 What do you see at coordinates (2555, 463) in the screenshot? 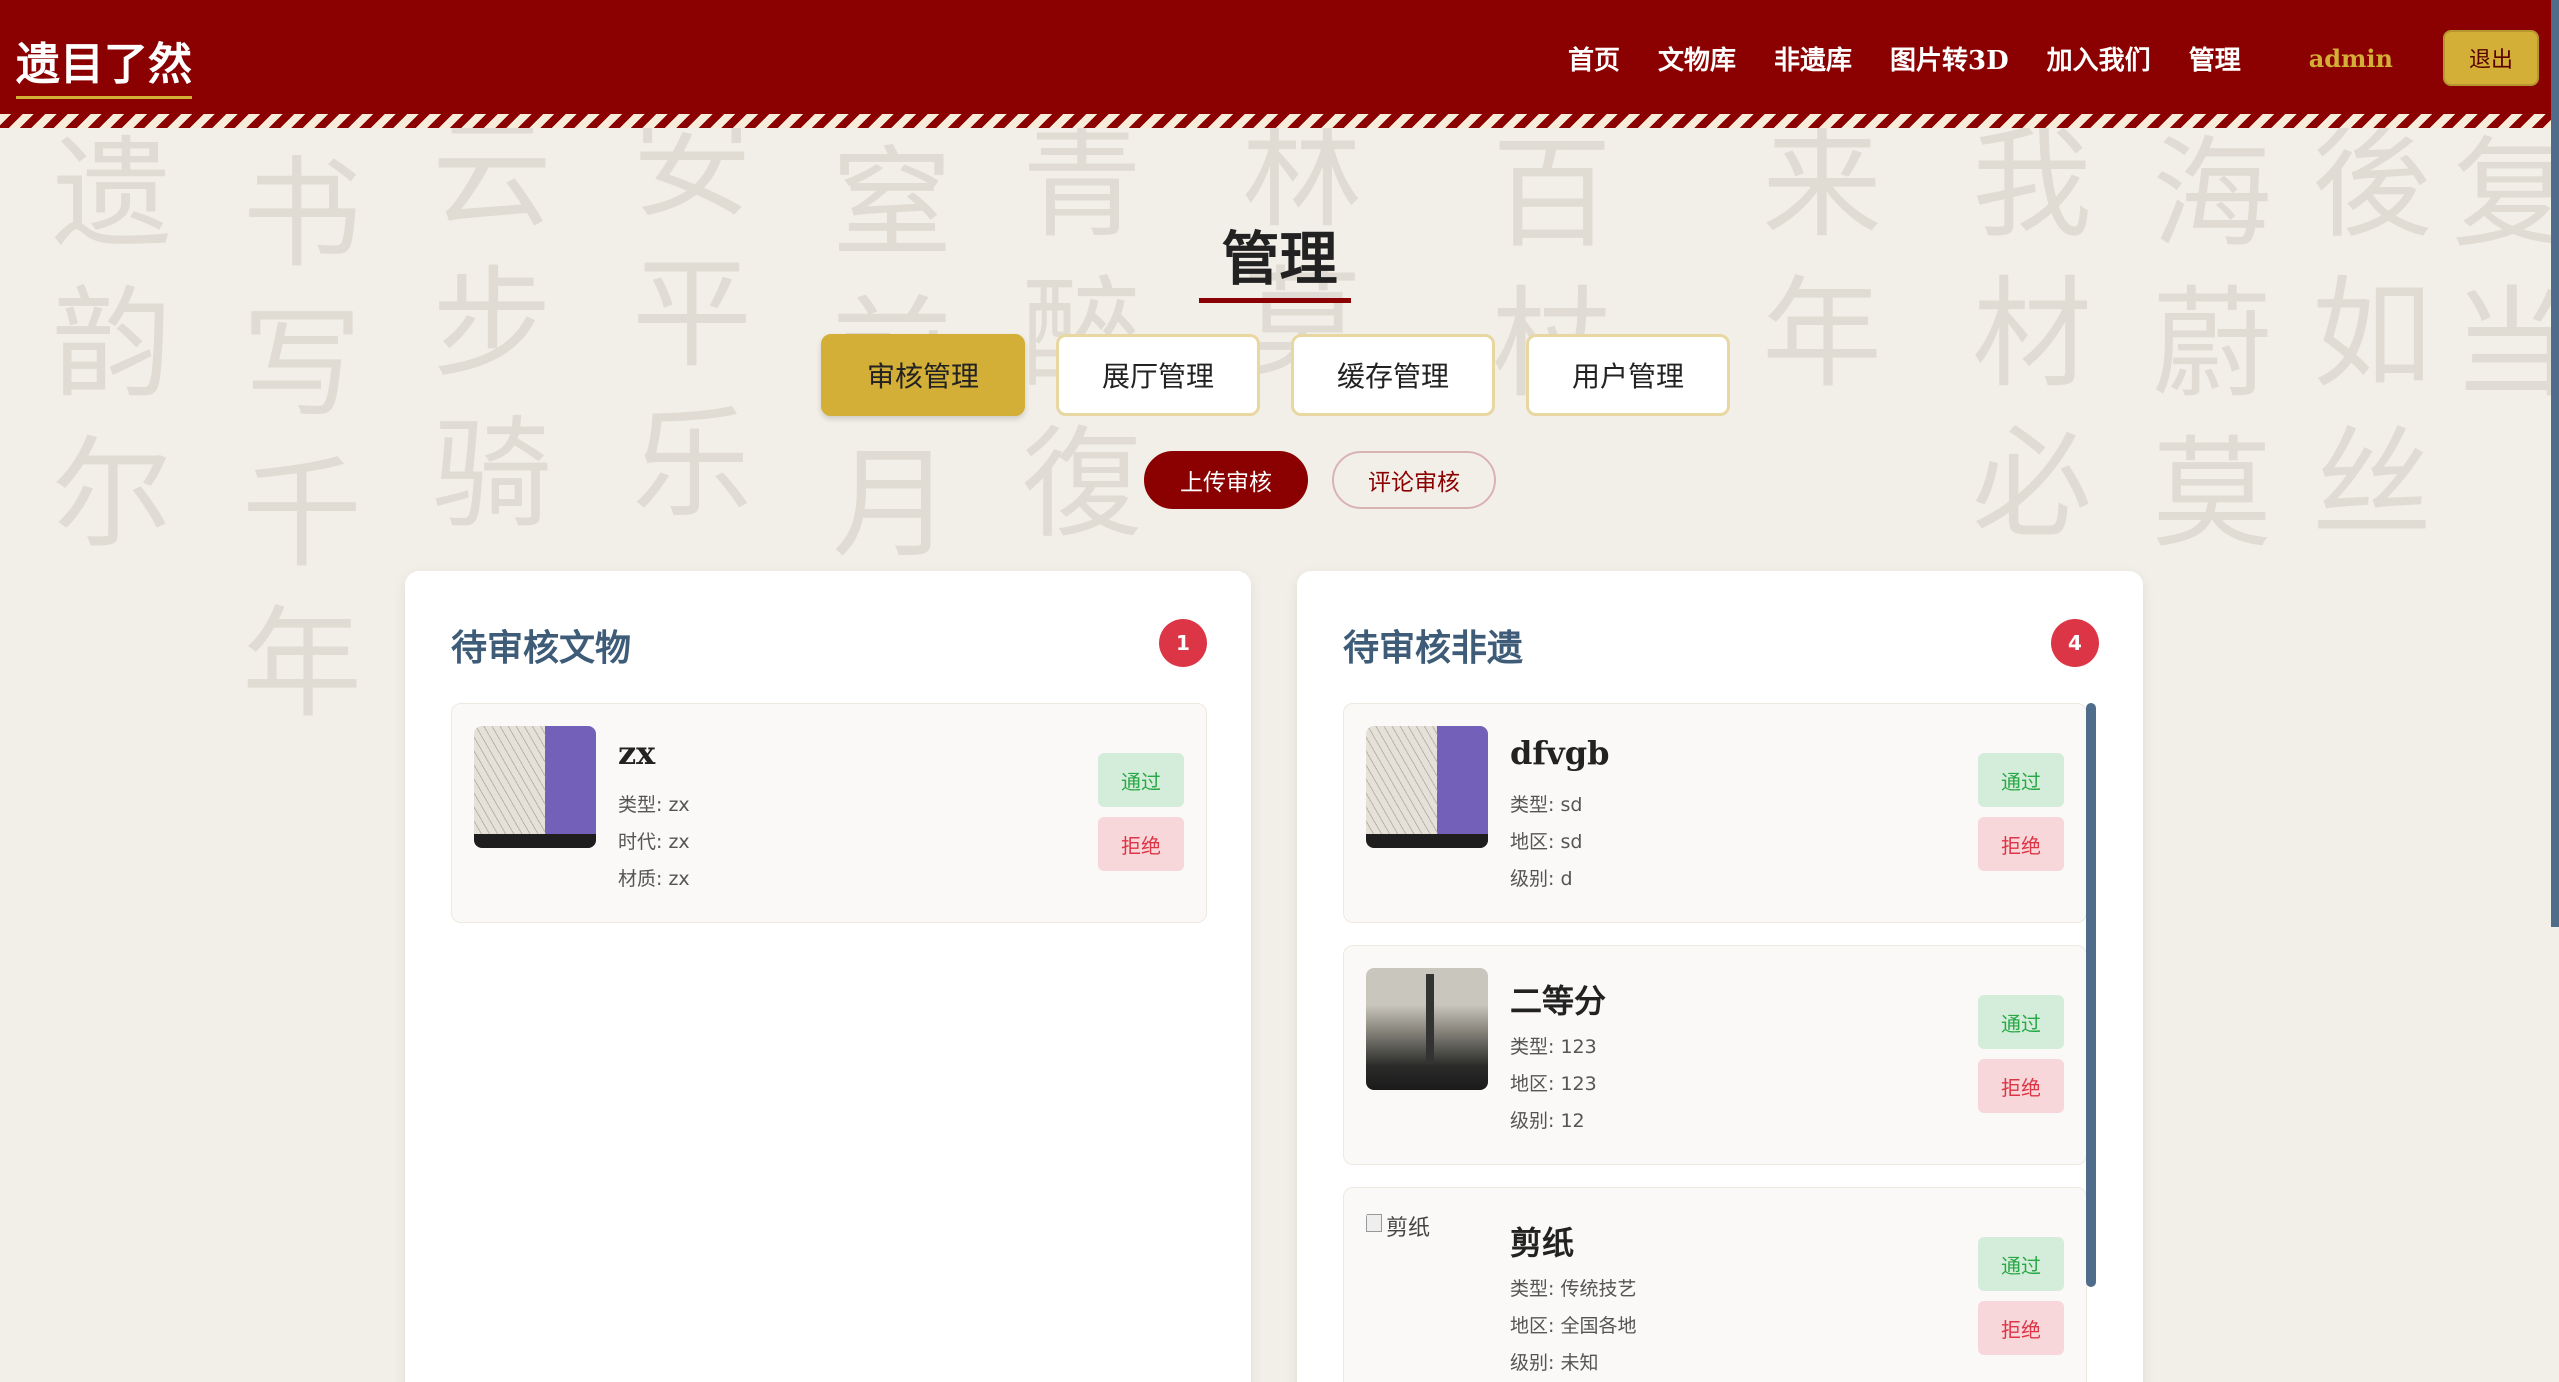
I see `page-scrollbar` at bounding box center [2555, 463].